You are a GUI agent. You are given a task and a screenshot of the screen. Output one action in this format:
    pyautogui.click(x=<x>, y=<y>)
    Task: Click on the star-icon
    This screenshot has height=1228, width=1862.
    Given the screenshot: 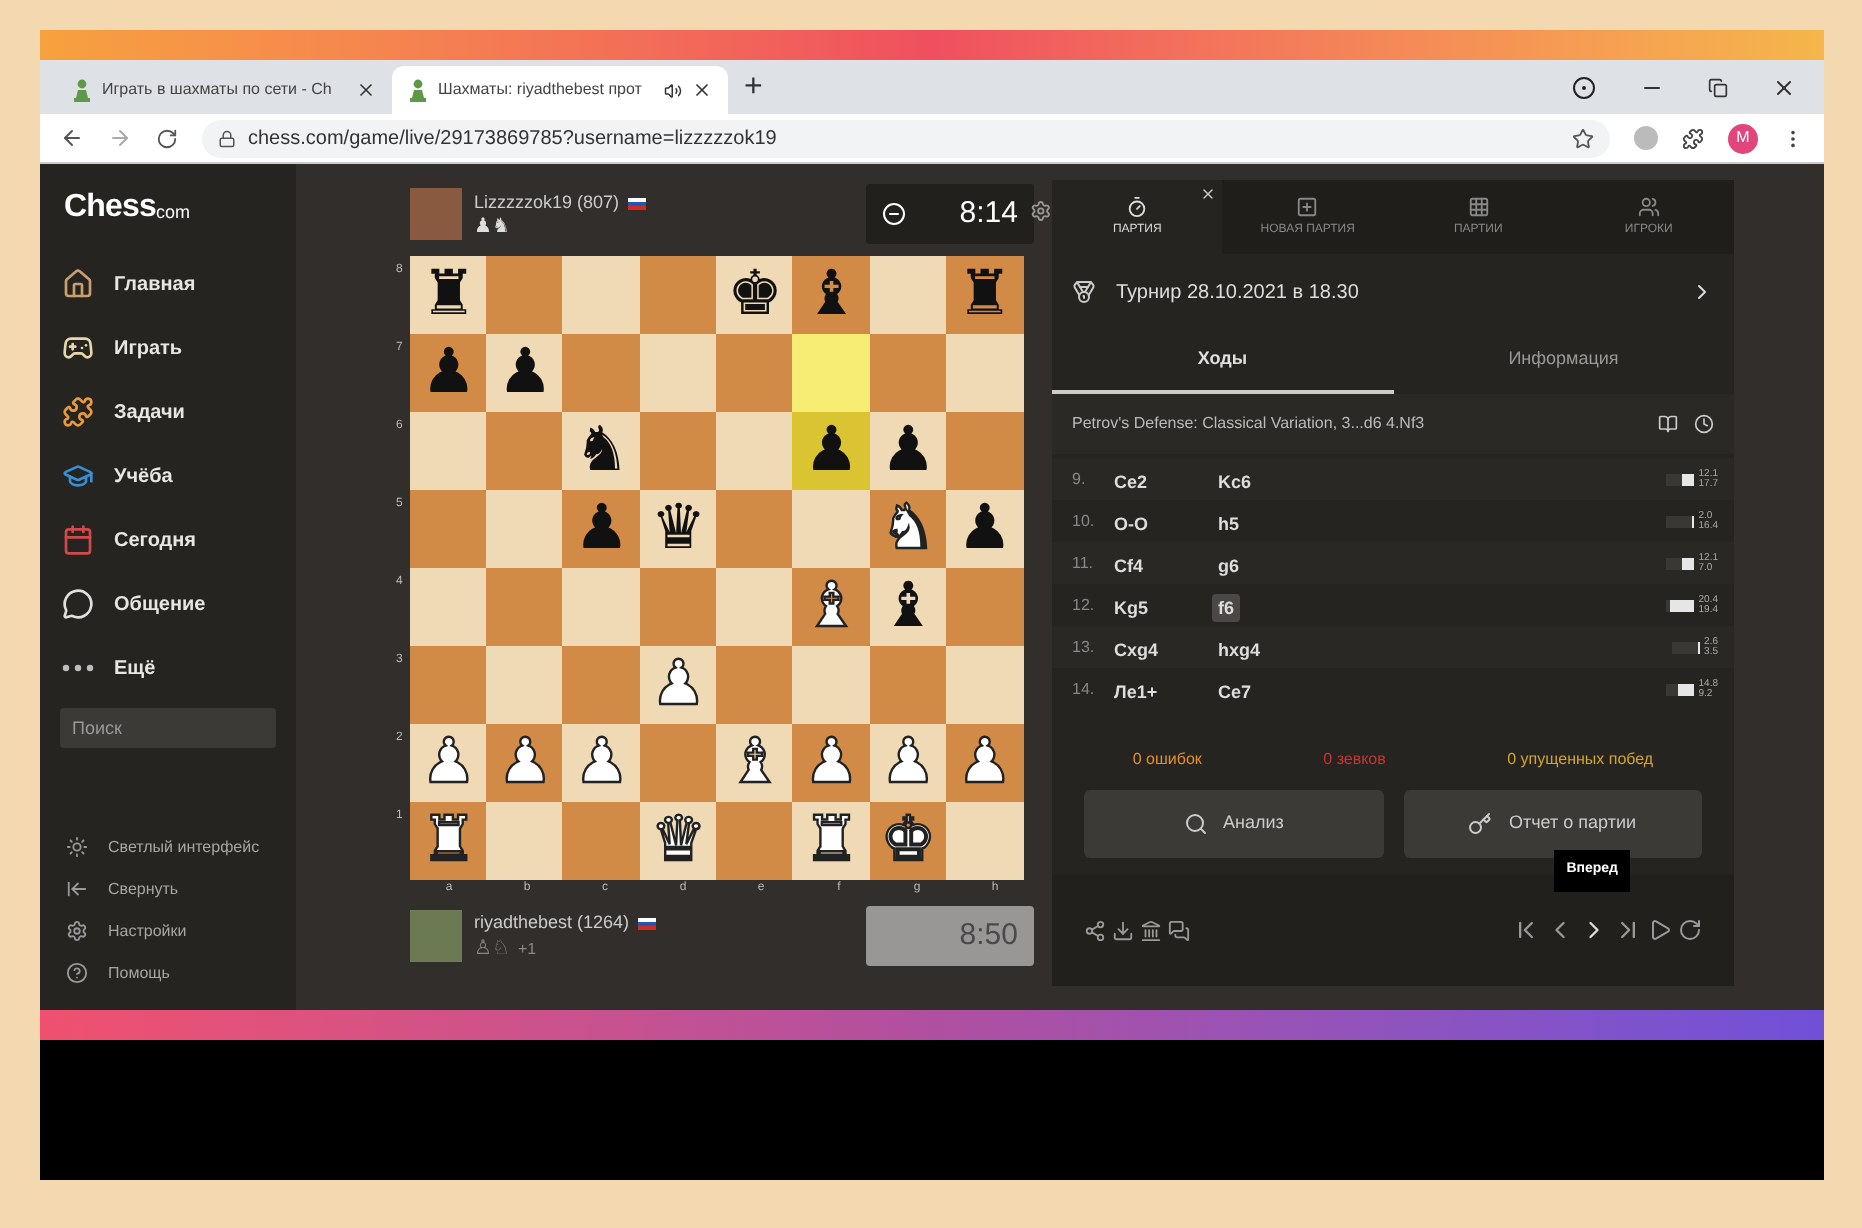 What is the action you would take?
    pyautogui.click(x=1583, y=138)
    